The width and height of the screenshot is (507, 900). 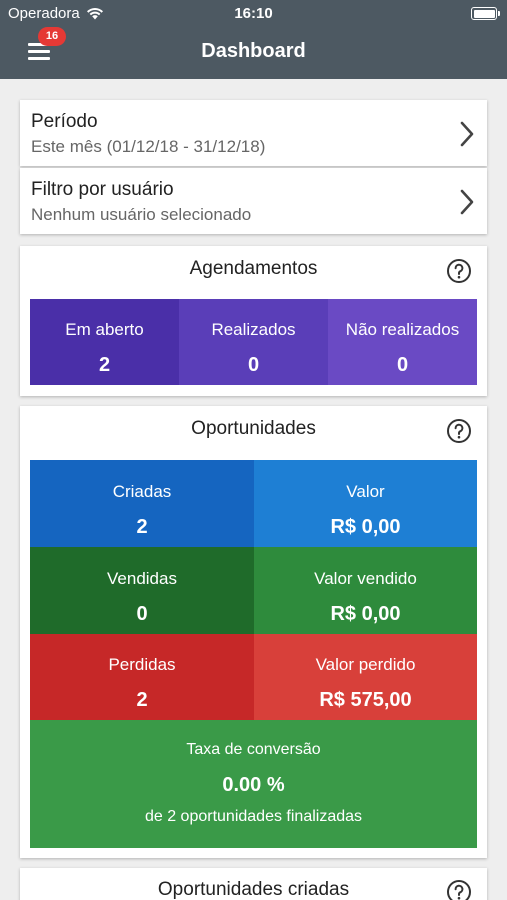 I want to click on tile-label: Perdidas, so click(x=142, y=664).